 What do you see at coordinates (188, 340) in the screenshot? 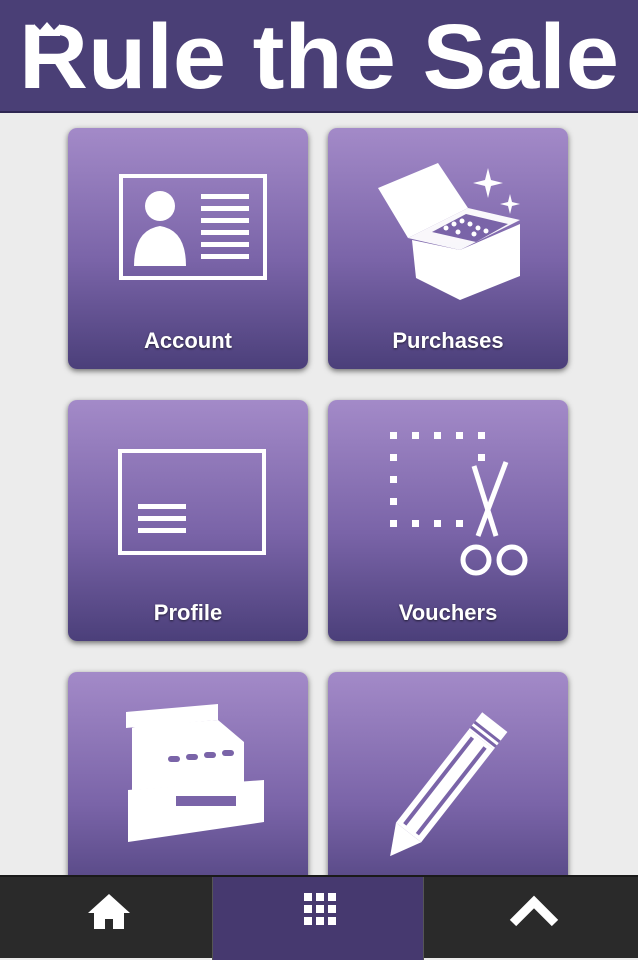
I see `account-label: Account` at bounding box center [188, 340].